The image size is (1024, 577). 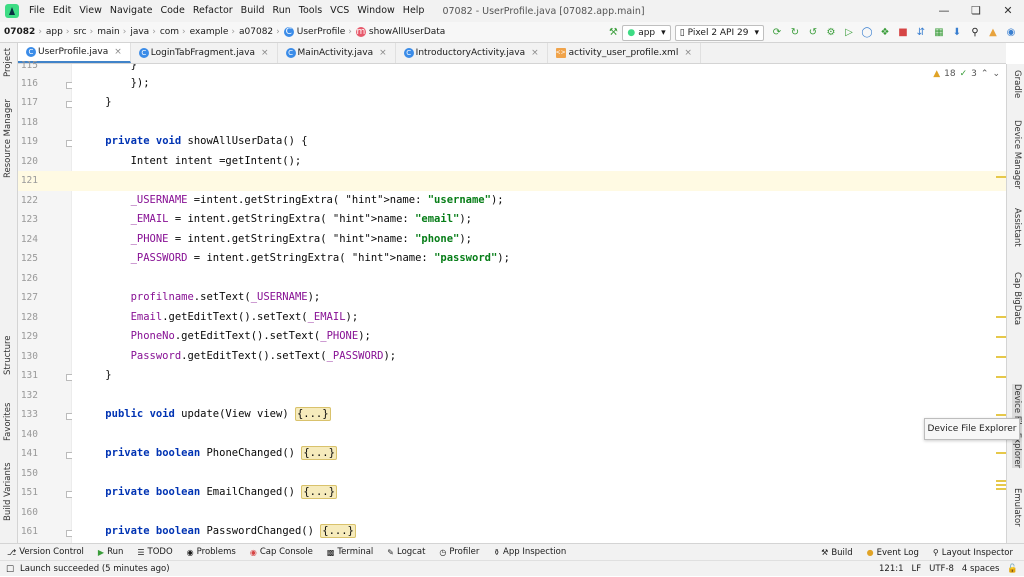 What do you see at coordinates (917, 569) in the screenshot?
I see `line-separator: LF` at bounding box center [917, 569].